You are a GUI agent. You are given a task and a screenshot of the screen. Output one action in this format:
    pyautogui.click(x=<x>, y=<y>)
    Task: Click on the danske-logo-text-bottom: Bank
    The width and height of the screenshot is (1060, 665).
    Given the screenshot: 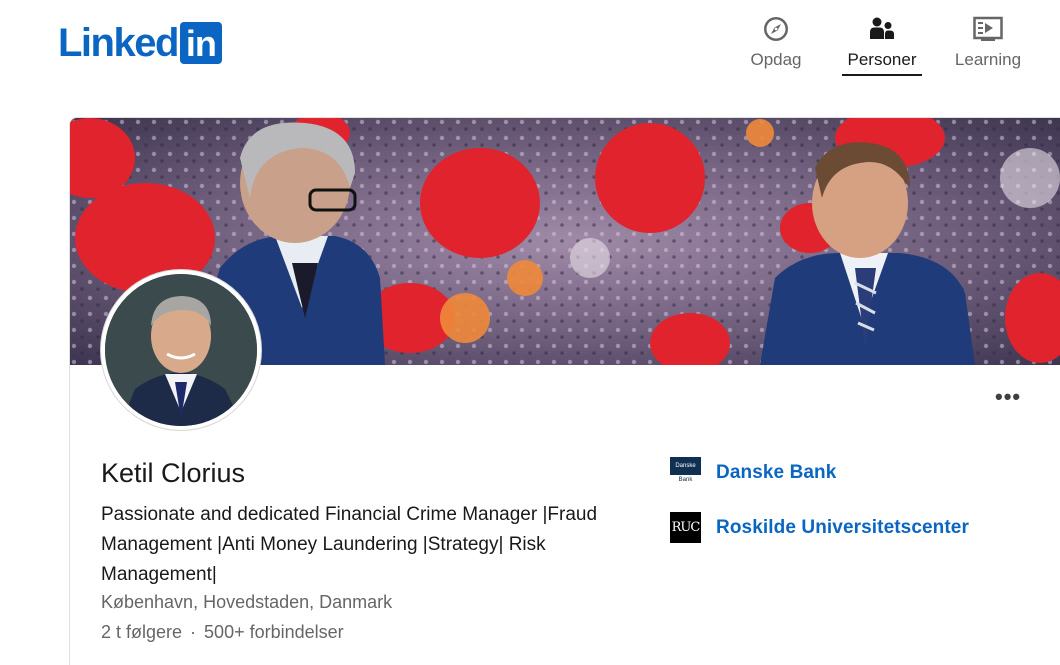 What is the action you would take?
    pyautogui.click(x=685, y=480)
    